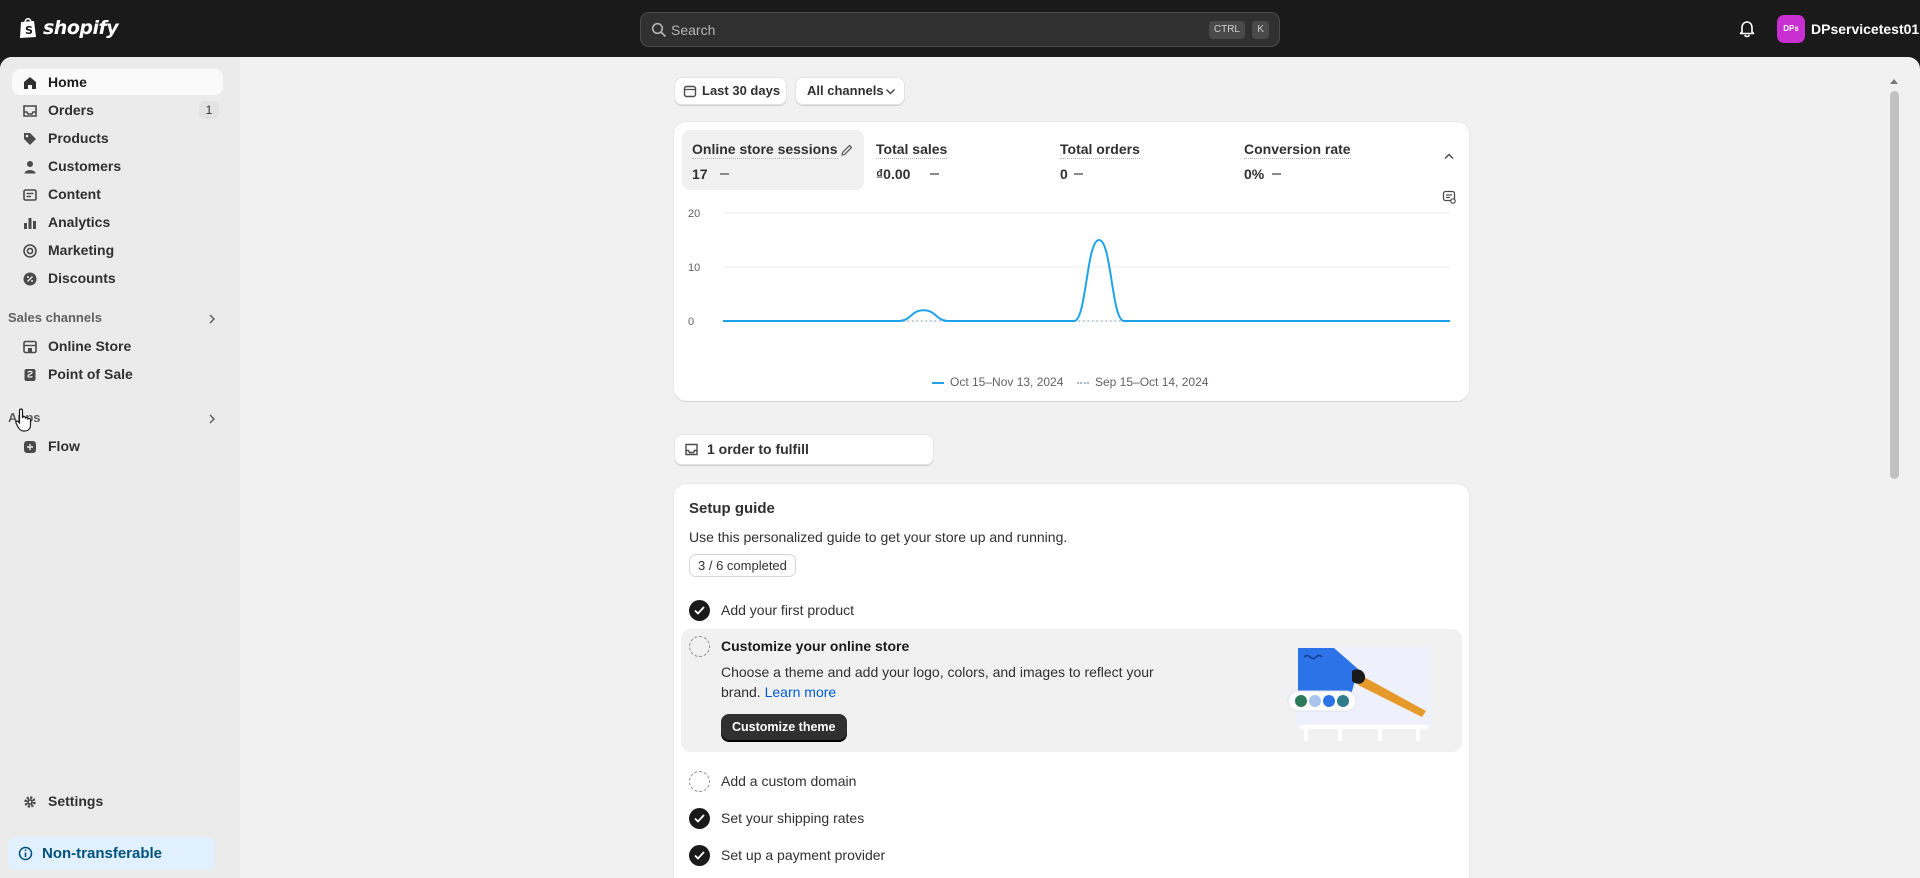 The height and width of the screenshot is (878, 1920). I want to click on hand-cursor-icon, so click(23, 420).